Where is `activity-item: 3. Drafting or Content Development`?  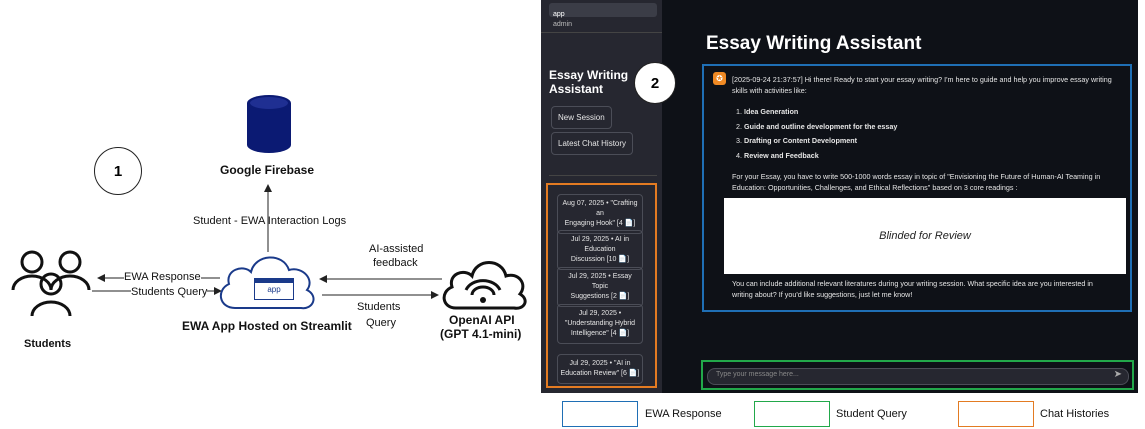 activity-item: 3. Drafting or Content Development is located at coordinates (797, 140).